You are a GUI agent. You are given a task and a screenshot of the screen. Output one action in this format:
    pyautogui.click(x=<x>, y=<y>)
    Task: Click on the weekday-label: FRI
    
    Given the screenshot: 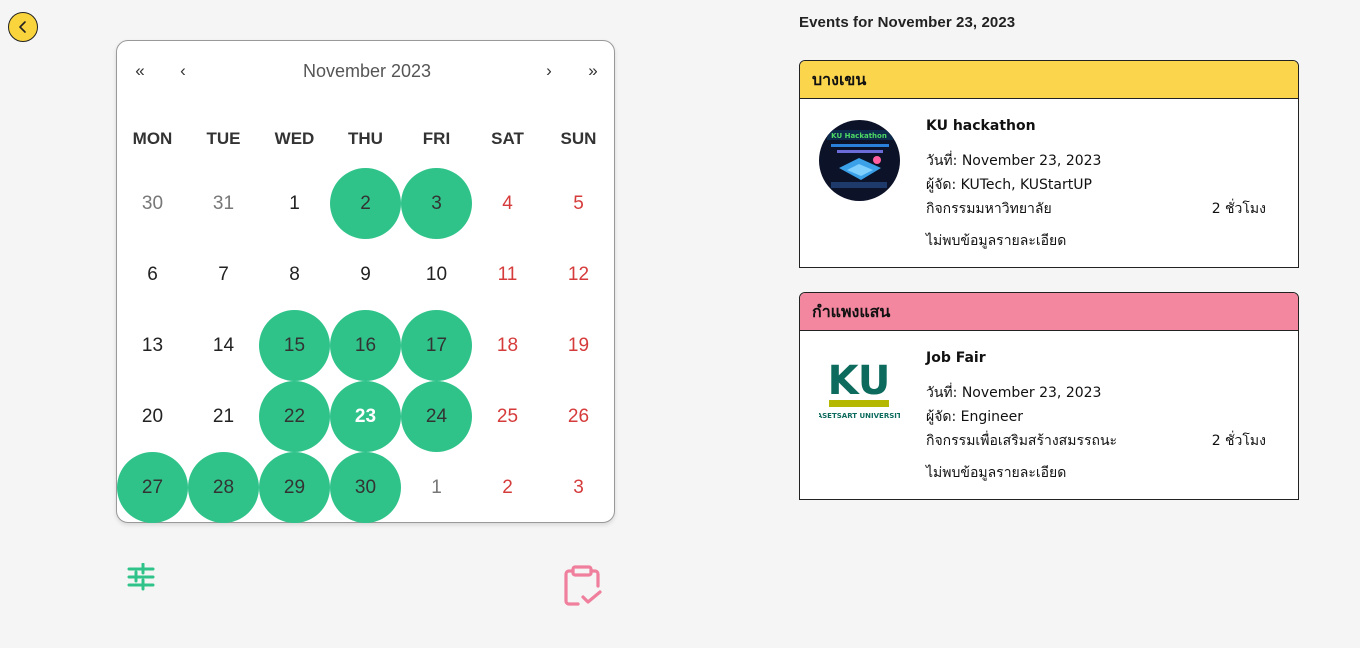 What is the action you would take?
    pyautogui.click(x=436, y=138)
    